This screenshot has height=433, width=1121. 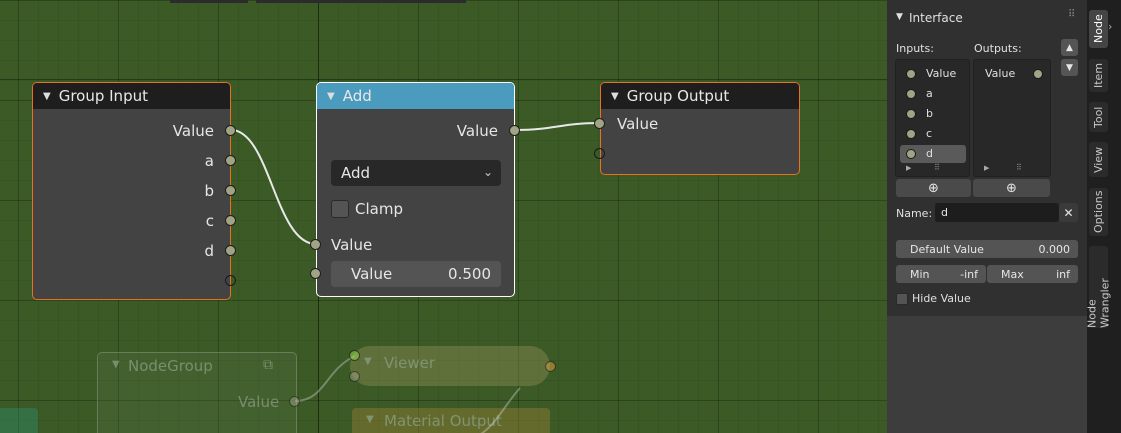 What do you see at coordinates (379, 209) in the screenshot?
I see `clamp-label: Clamp` at bounding box center [379, 209].